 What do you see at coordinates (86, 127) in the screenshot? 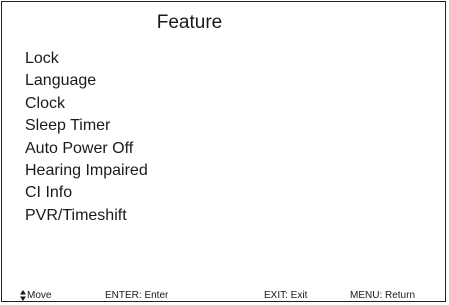
I see `menu-item-sleep-timer: Sleep Timer` at bounding box center [86, 127].